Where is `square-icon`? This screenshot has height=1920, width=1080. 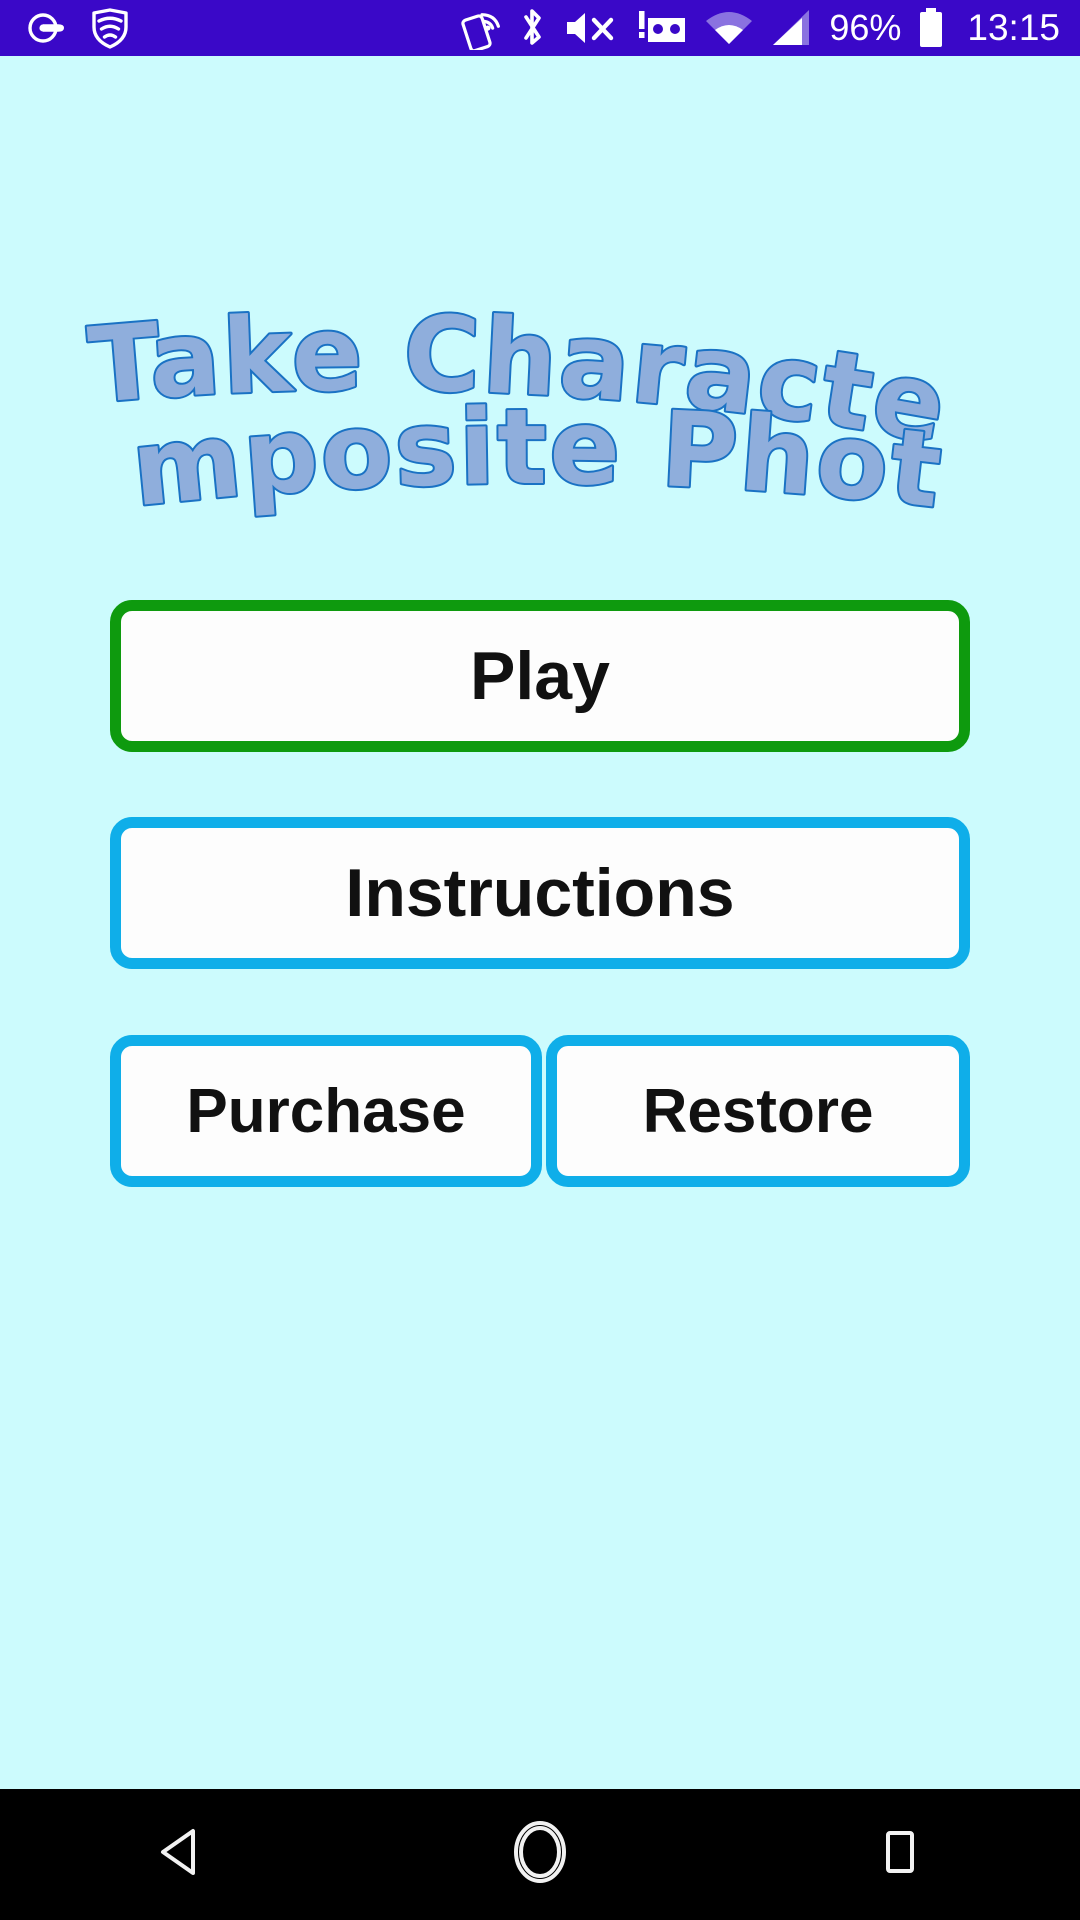
square-icon is located at coordinates (900, 1854).